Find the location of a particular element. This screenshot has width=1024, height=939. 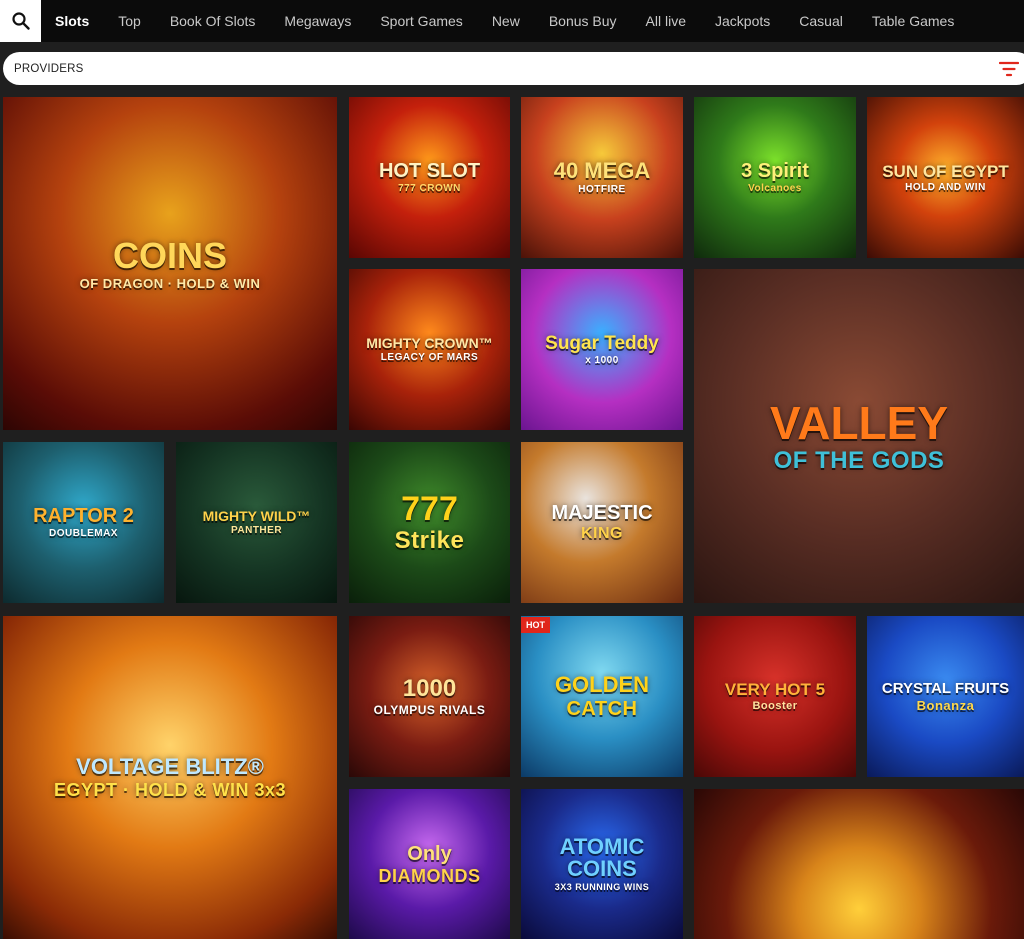

game-tile-atomic-coins: ATOMIC COINS 3X3 RUNNING WINS is located at coordinates (602, 864).